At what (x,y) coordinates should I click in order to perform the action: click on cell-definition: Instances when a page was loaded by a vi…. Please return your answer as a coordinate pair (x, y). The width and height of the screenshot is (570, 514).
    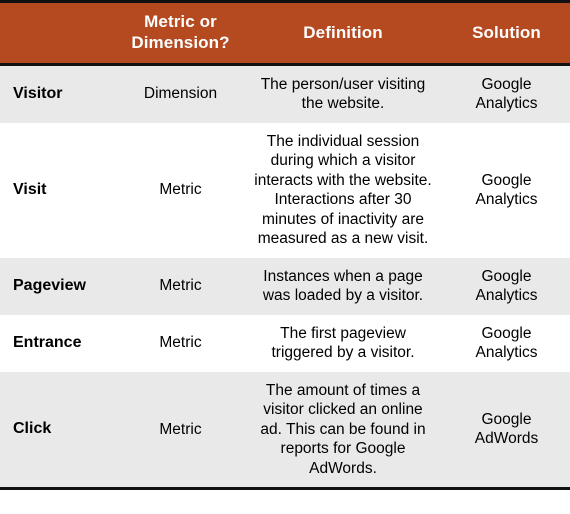
    Looking at the image, I should click on (343, 286).